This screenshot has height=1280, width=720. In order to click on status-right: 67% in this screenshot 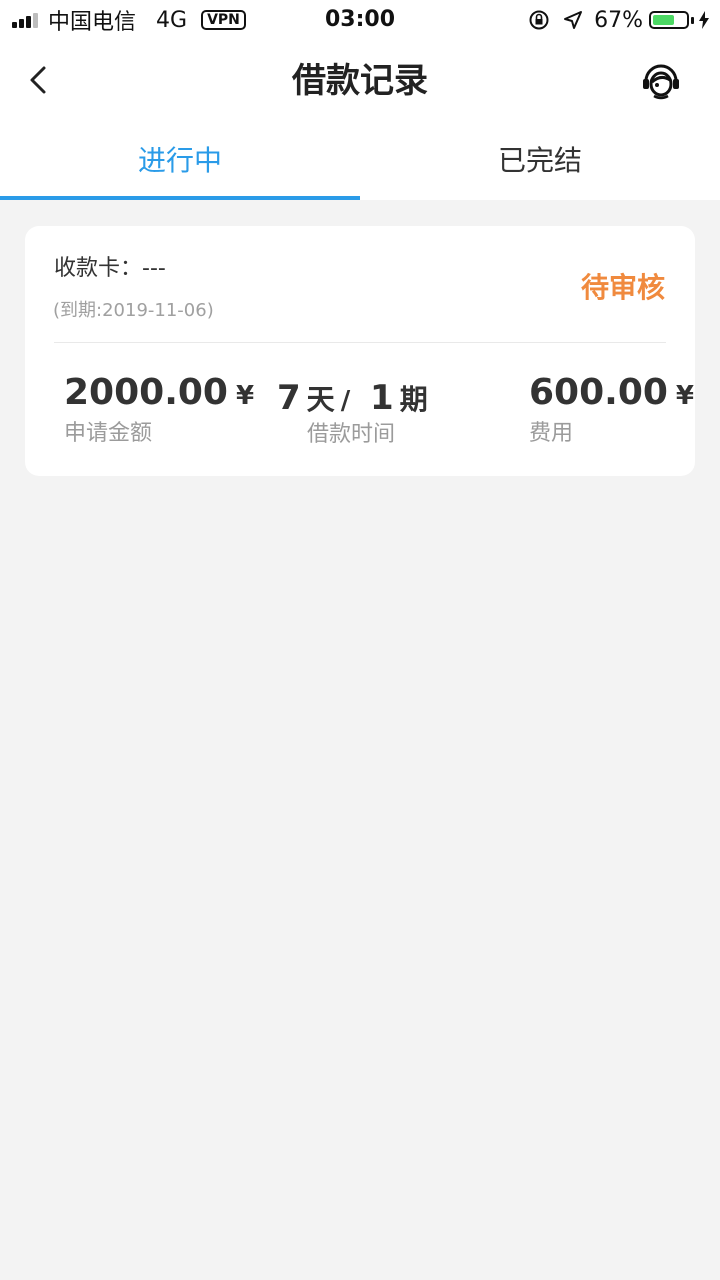, I will do `click(619, 20)`.